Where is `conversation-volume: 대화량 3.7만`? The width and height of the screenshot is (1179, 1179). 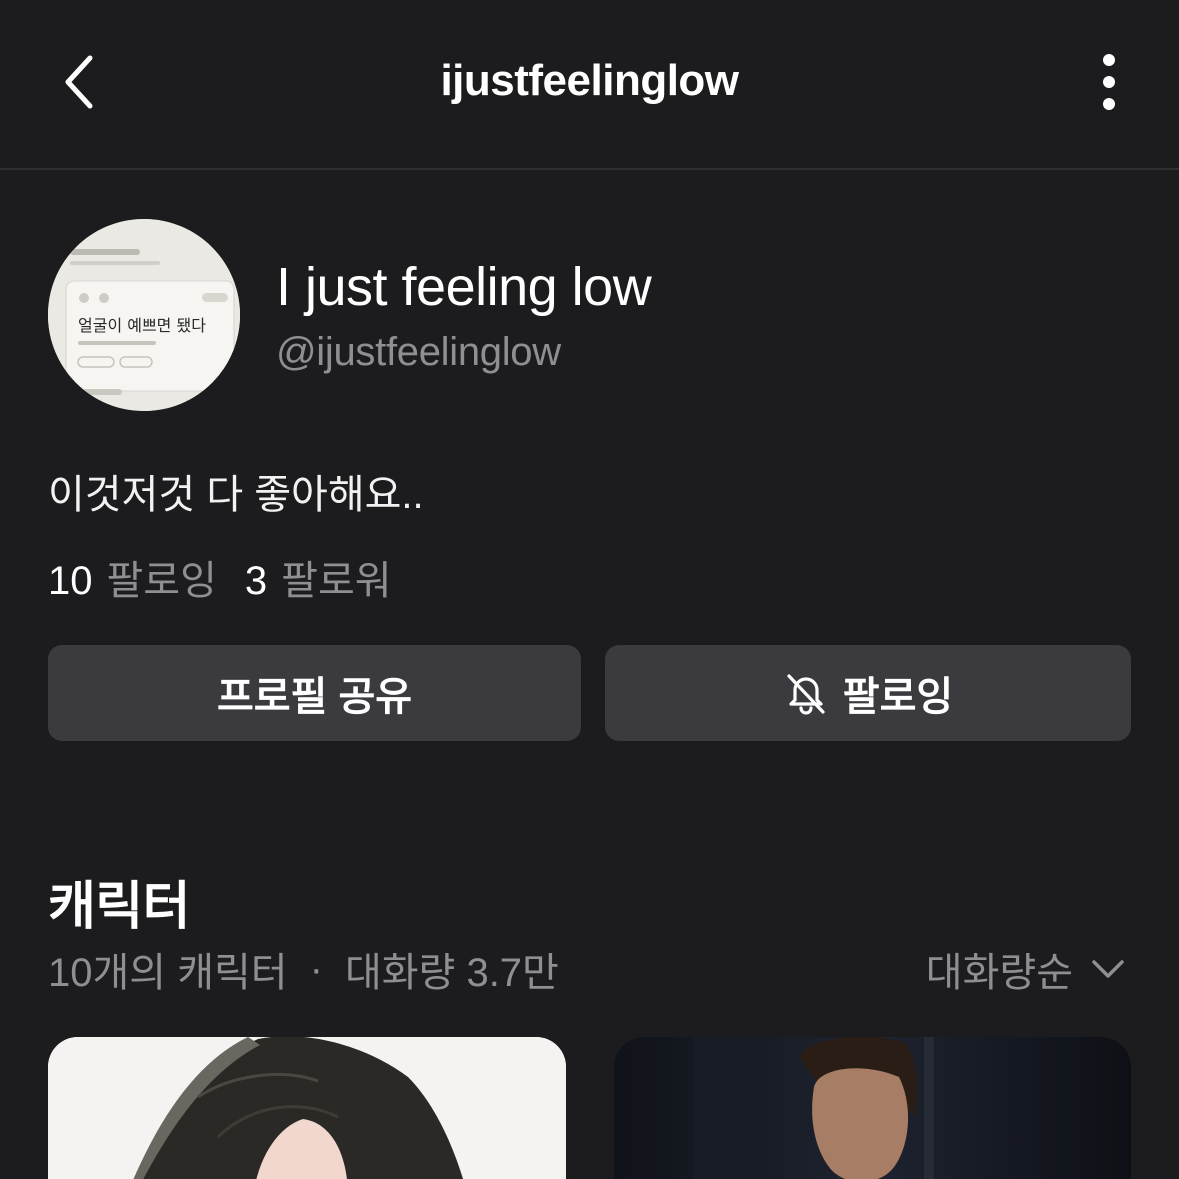 conversation-volume: 대화량 3.7만 is located at coordinates (451, 973).